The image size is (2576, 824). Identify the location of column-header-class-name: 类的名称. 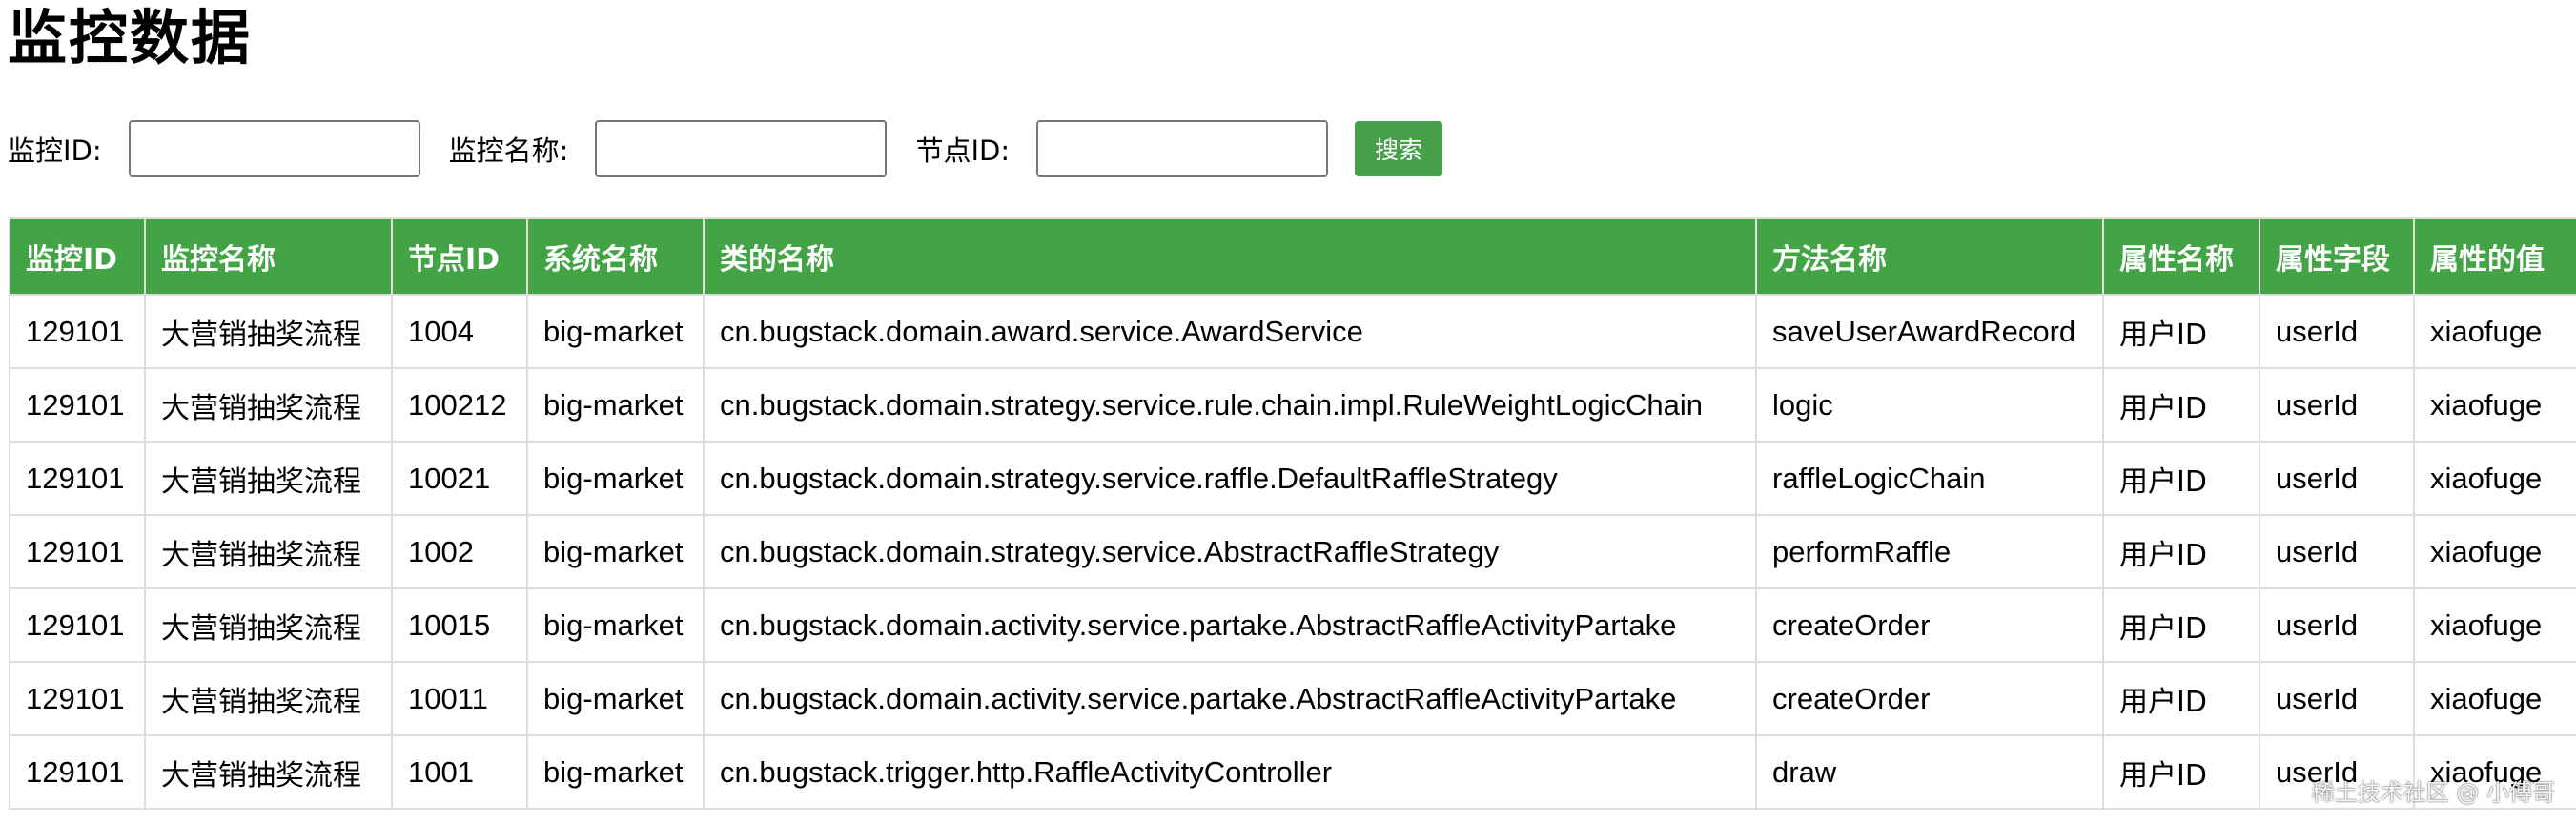
(1230, 256).